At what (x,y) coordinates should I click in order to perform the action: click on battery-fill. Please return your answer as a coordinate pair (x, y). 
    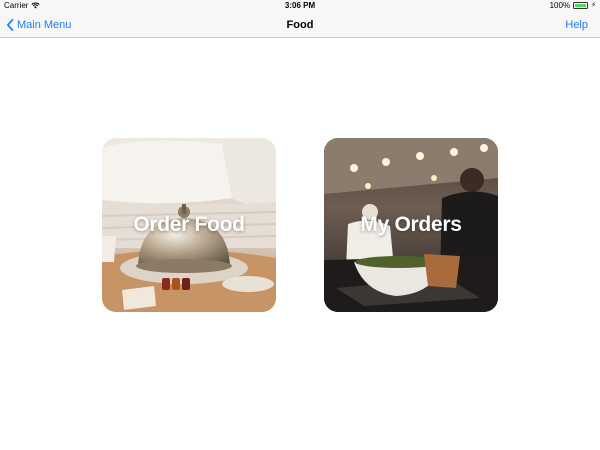
    Looking at the image, I should click on (581, 5).